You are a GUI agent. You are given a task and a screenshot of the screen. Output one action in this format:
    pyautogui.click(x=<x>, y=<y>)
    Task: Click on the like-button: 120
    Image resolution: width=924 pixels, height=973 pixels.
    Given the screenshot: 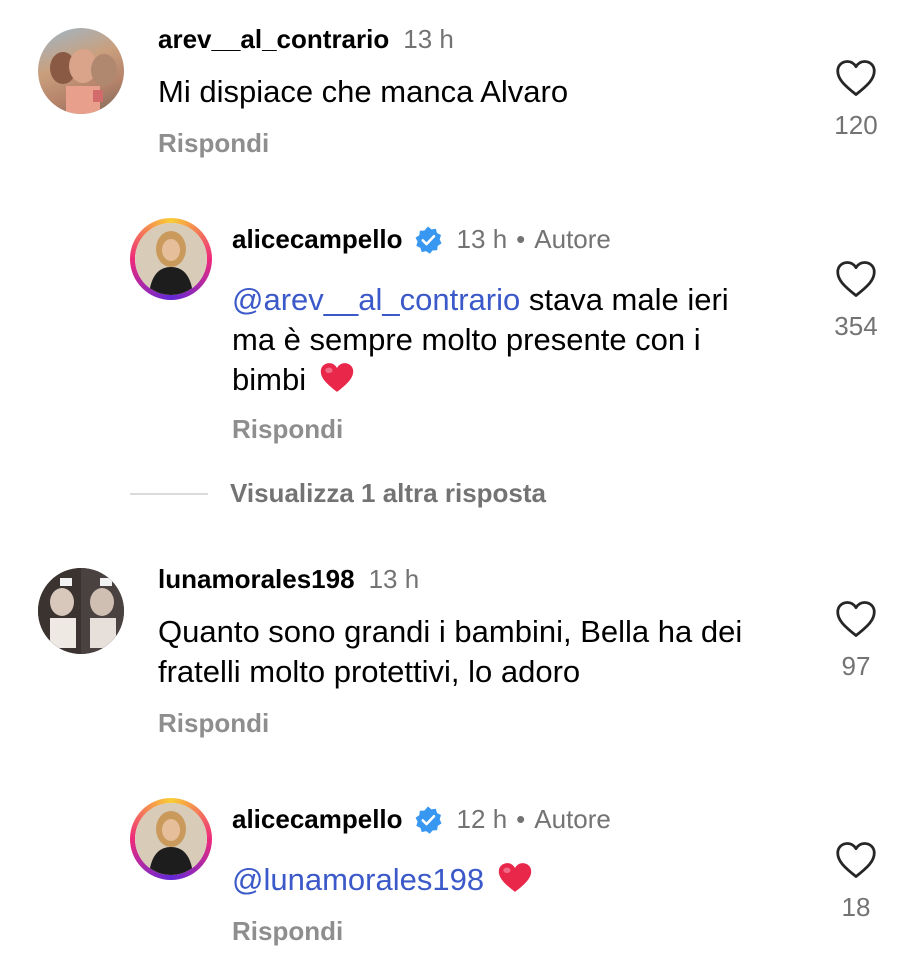 What is the action you would take?
    pyautogui.click(x=856, y=99)
    